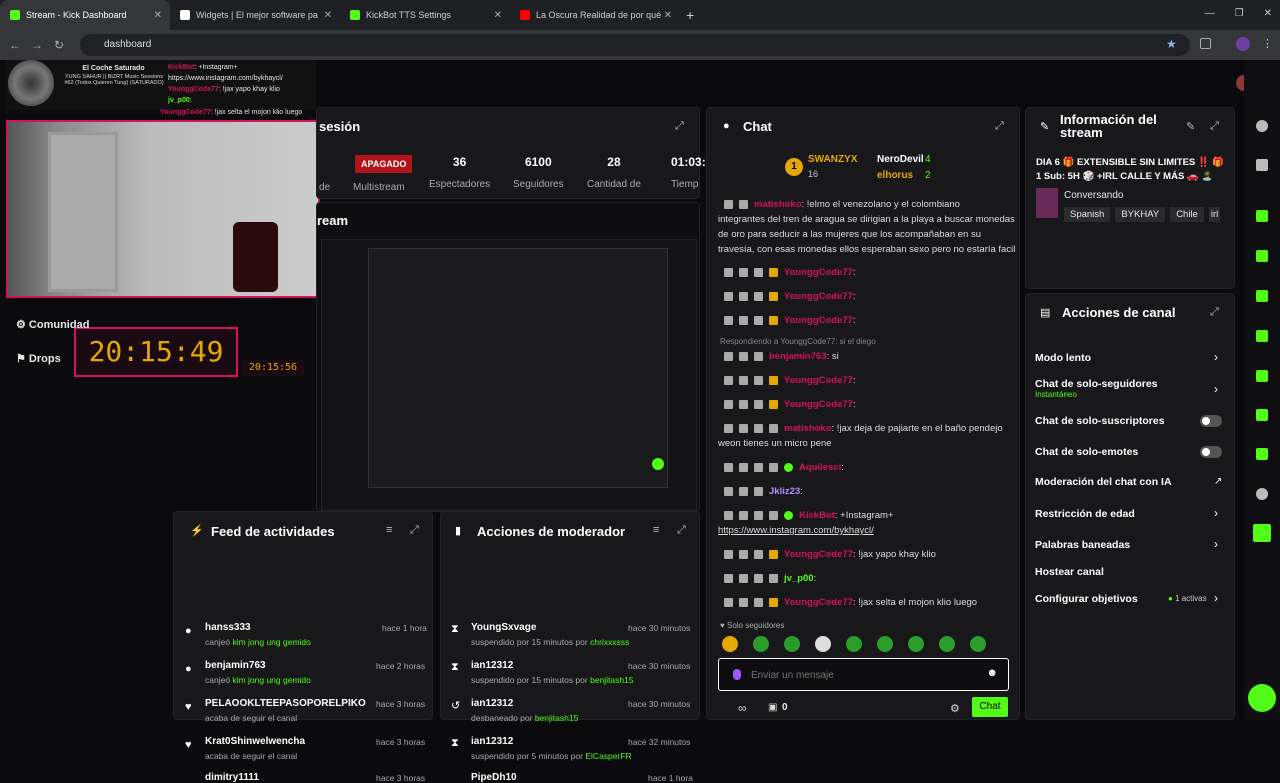 The width and height of the screenshot is (1280, 783). What do you see at coordinates (22, 359) in the screenshot?
I see `drops-icon: ⚑` at bounding box center [22, 359].